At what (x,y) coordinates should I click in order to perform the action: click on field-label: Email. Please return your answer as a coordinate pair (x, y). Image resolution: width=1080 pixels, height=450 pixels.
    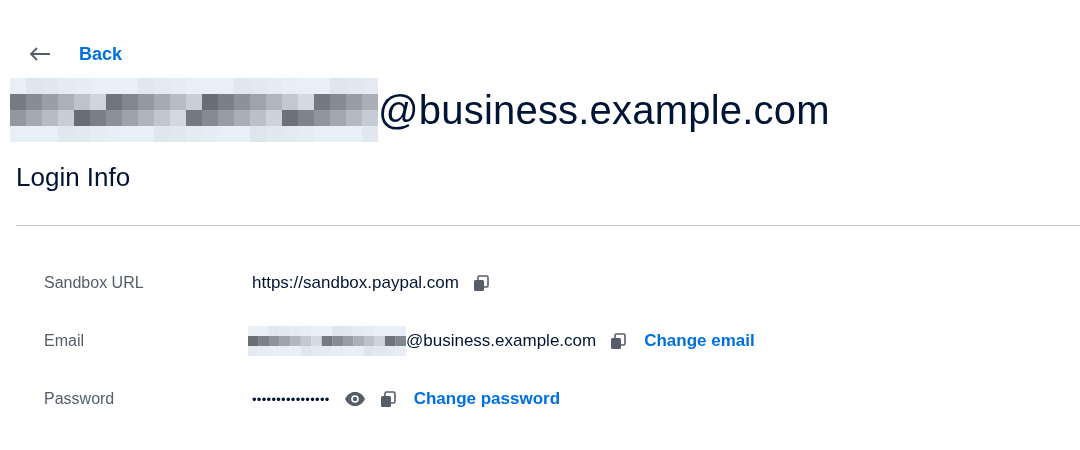
    Looking at the image, I should click on (64, 341).